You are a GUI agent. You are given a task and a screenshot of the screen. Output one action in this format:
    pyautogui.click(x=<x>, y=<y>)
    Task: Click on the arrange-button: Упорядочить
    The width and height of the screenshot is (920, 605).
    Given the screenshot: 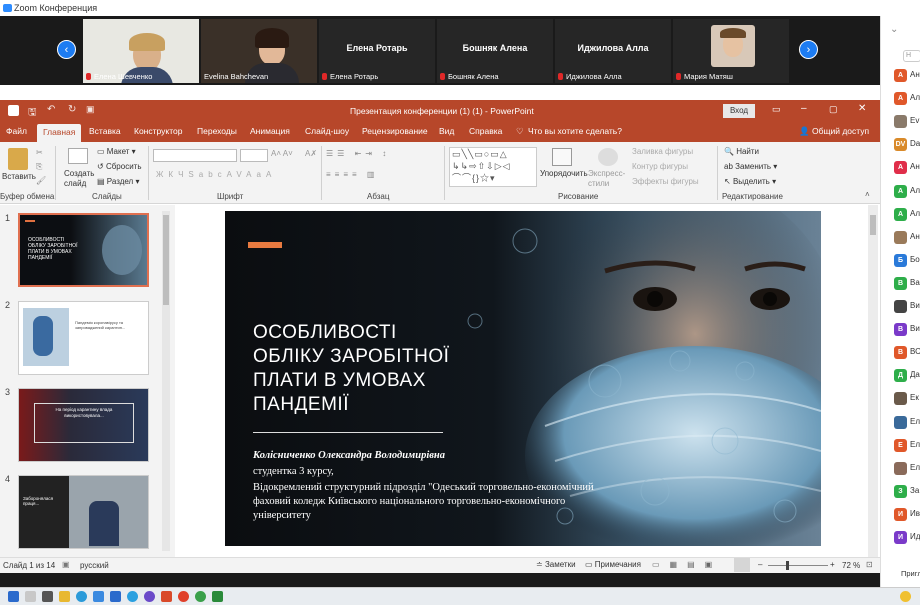 What is the action you would take?
    pyautogui.click(x=564, y=173)
    